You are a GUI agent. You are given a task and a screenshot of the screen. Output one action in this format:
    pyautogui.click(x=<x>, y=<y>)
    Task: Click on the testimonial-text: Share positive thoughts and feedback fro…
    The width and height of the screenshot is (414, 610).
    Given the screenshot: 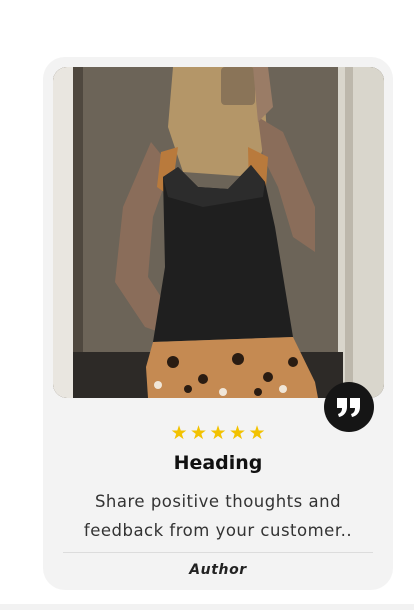 What is the action you would take?
    pyautogui.click(x=218, y=516)
    